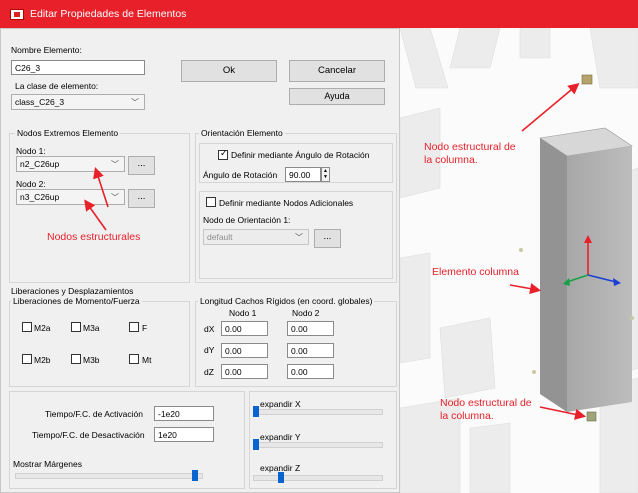 Image resolution: width=638 pixels, height=493 pixels. I want to click on annotation-nodo-bottom: Nodo estructural de la columna., so click(486, 409).